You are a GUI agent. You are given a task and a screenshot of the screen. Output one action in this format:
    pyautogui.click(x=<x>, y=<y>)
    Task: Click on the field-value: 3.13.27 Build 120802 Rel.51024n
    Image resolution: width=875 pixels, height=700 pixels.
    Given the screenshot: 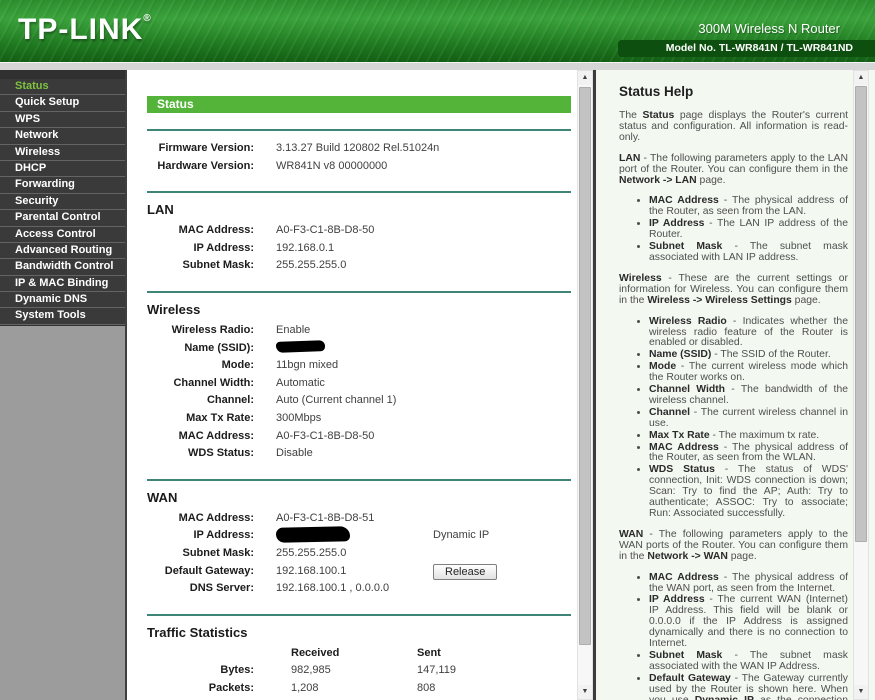 What is the action you would take?
    pyautogui.click(x=358, y=148)
    